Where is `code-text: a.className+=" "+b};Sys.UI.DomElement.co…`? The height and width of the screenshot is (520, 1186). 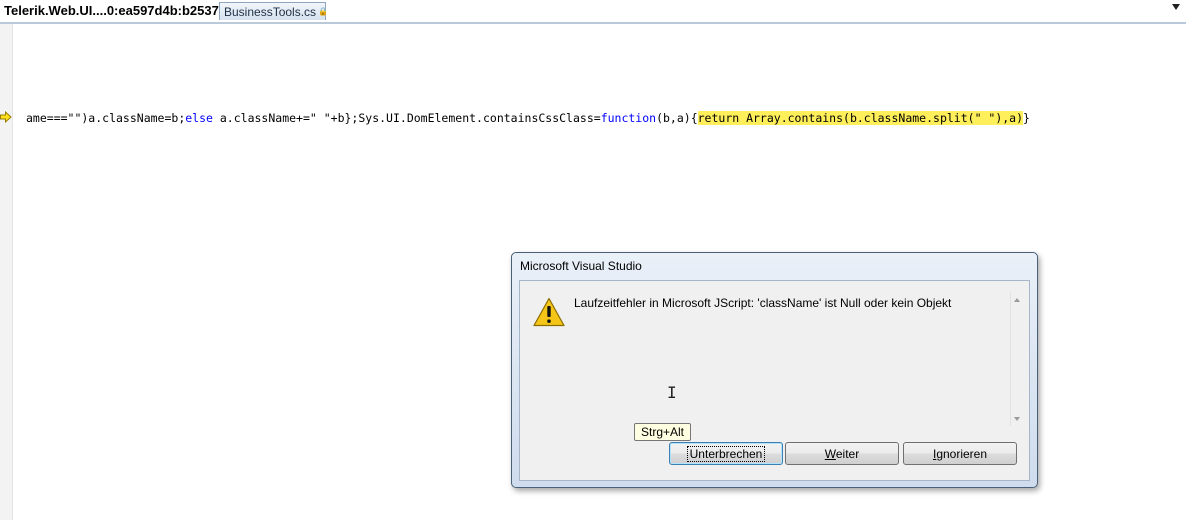 code-text: a.className+=" "+b};Sys.UI.DomElement.co… is located at coordinates (406, 118).